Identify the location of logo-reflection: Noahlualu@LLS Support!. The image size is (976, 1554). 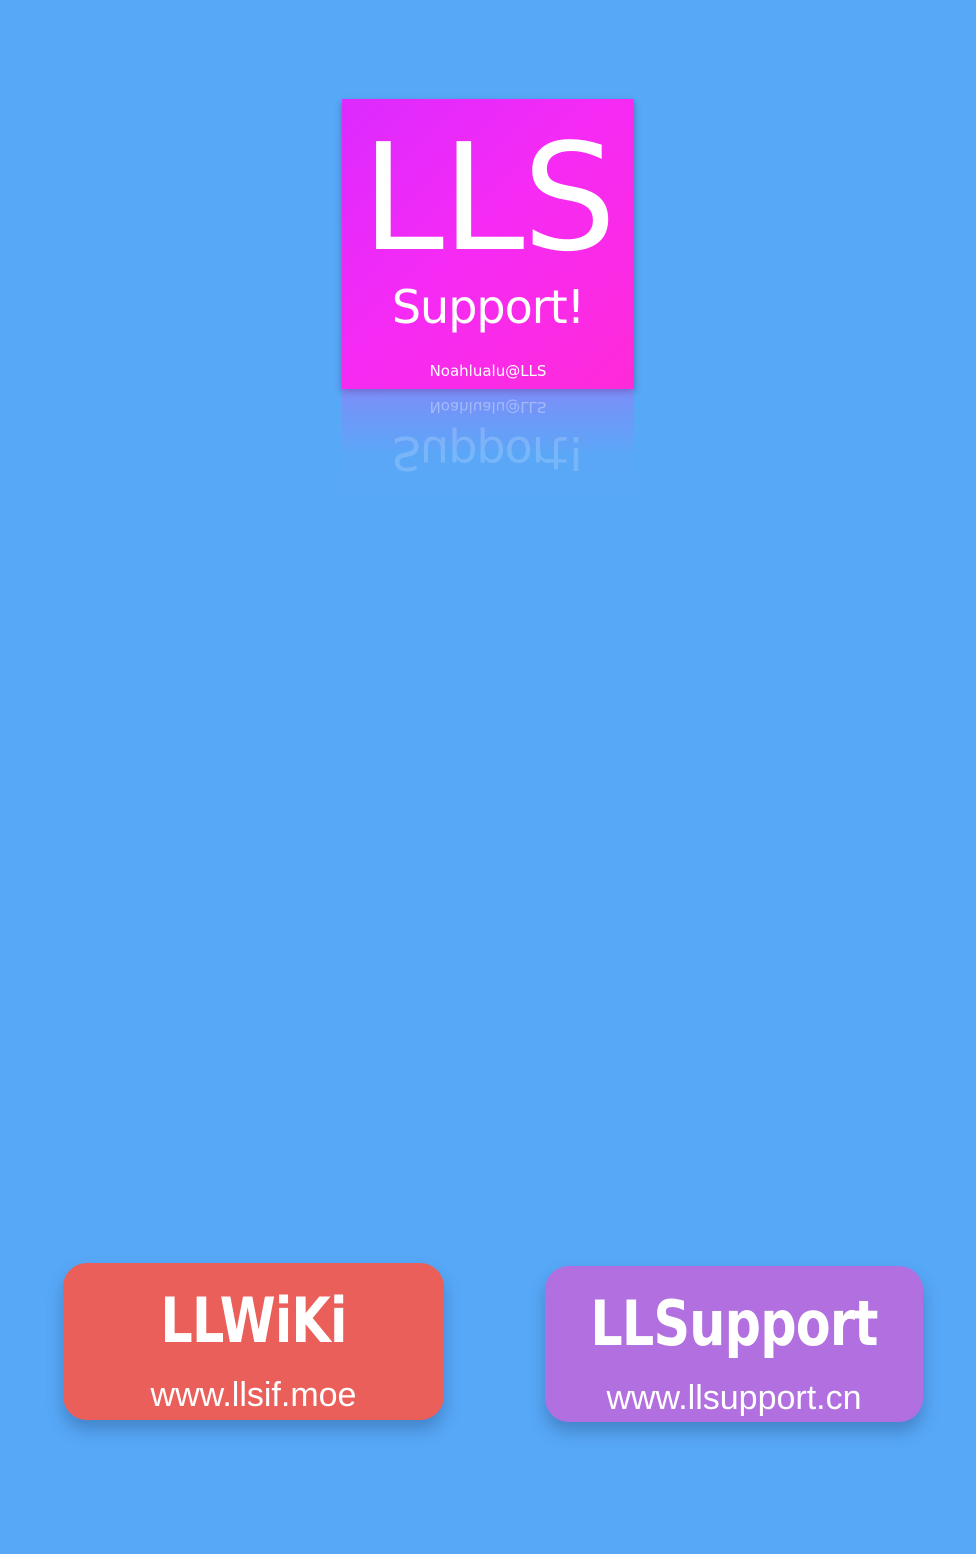
(488, 444).